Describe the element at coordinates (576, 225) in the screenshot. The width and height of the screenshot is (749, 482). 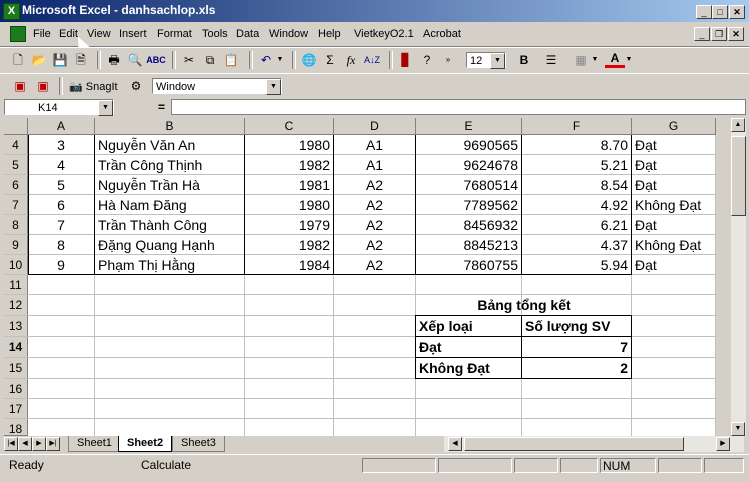
I see `cell-f8: 6.21` at that location.